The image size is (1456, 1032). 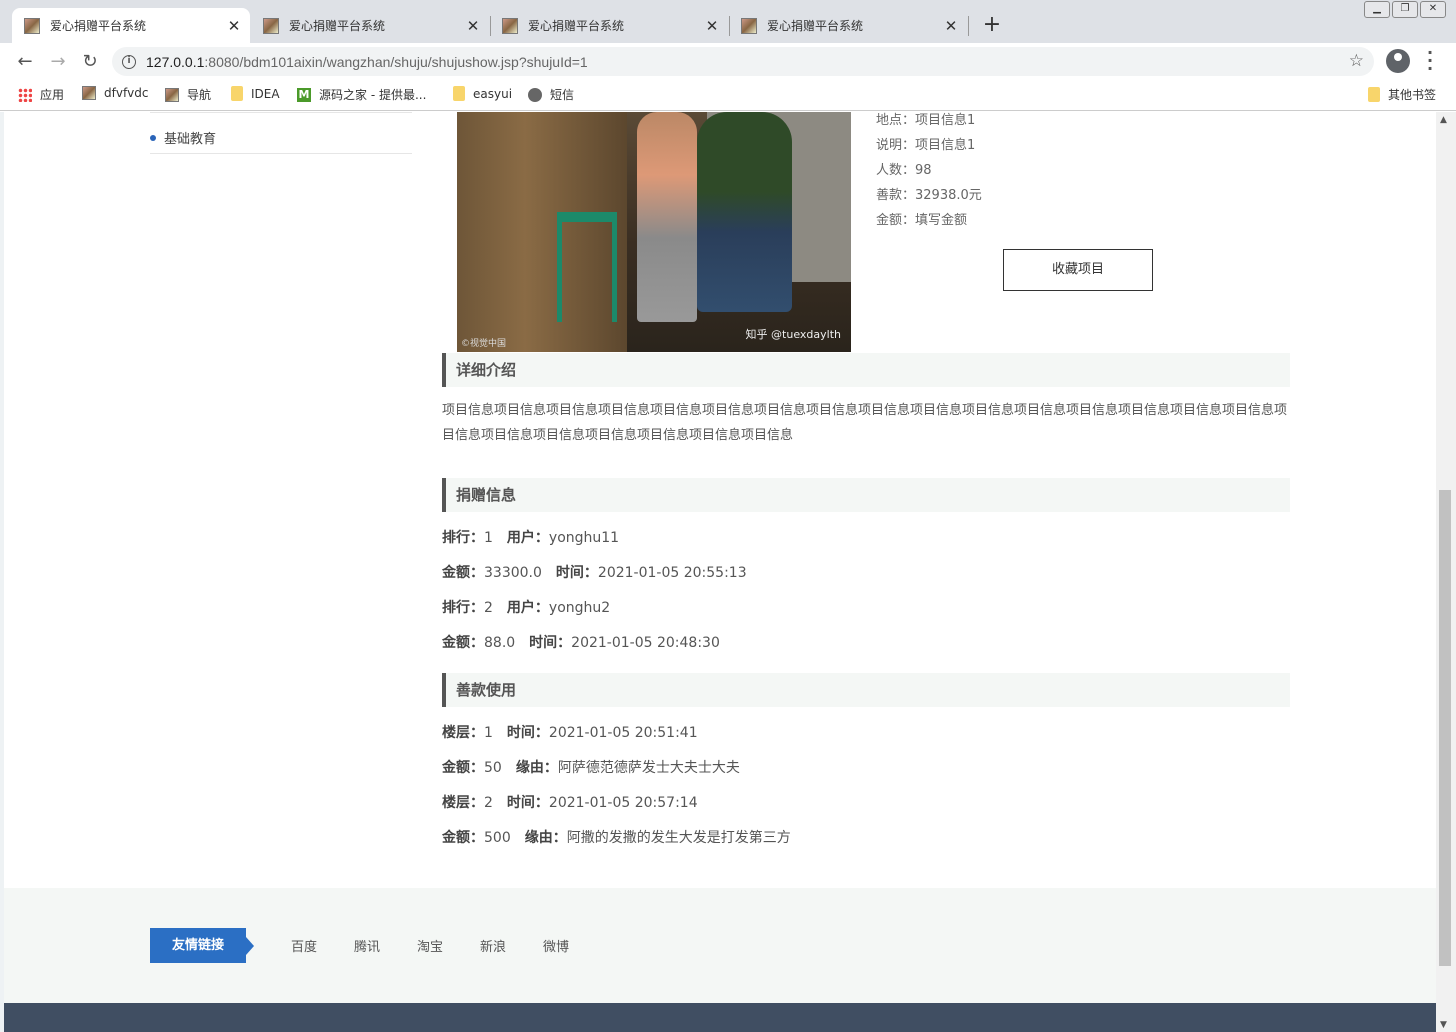 What do you see at coordinates (370, 25) in the screenshot?
I see `browser-tab-2: 爱心捐赠平台系统 ✕` at bounding box center [370, 25].